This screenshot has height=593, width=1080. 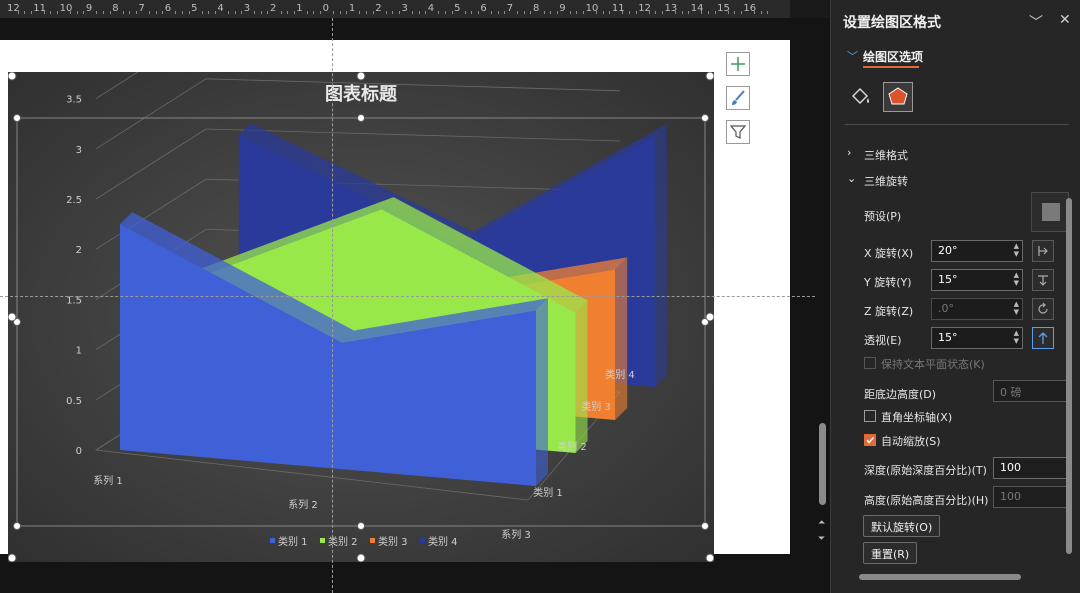 What do you see at coordinates (900, 394) in the screenshot?
I see `distance-from-ground-label: 距底边高度(D)` at bounding box center [900, 394].